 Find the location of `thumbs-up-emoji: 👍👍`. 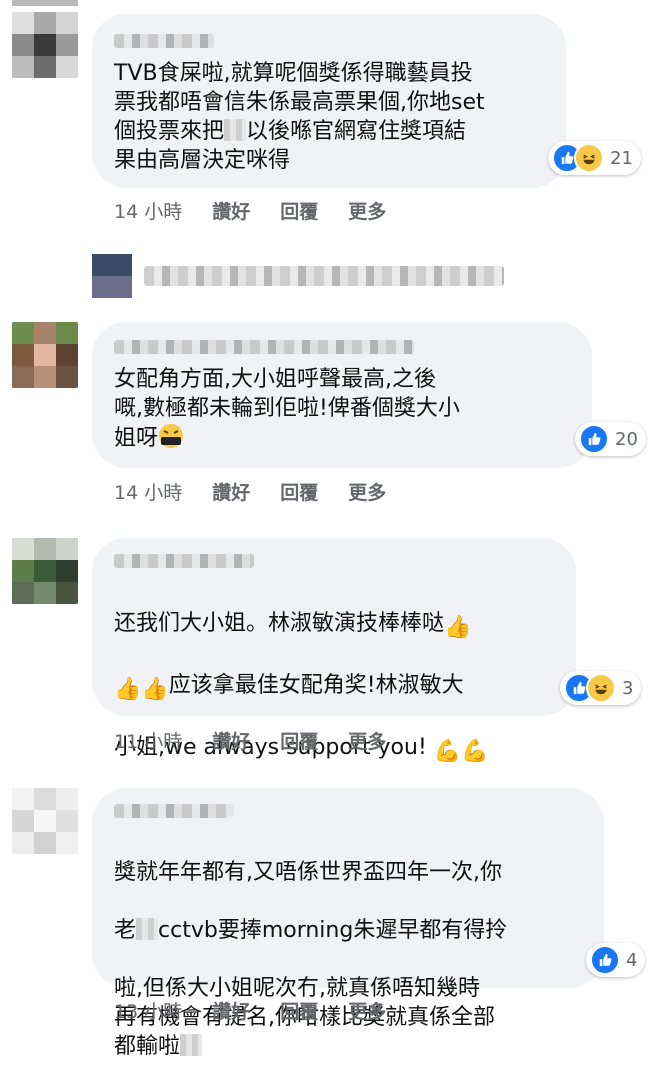

thumbs-up-emoji: 👍👍 is located at coordinates (141, 689).